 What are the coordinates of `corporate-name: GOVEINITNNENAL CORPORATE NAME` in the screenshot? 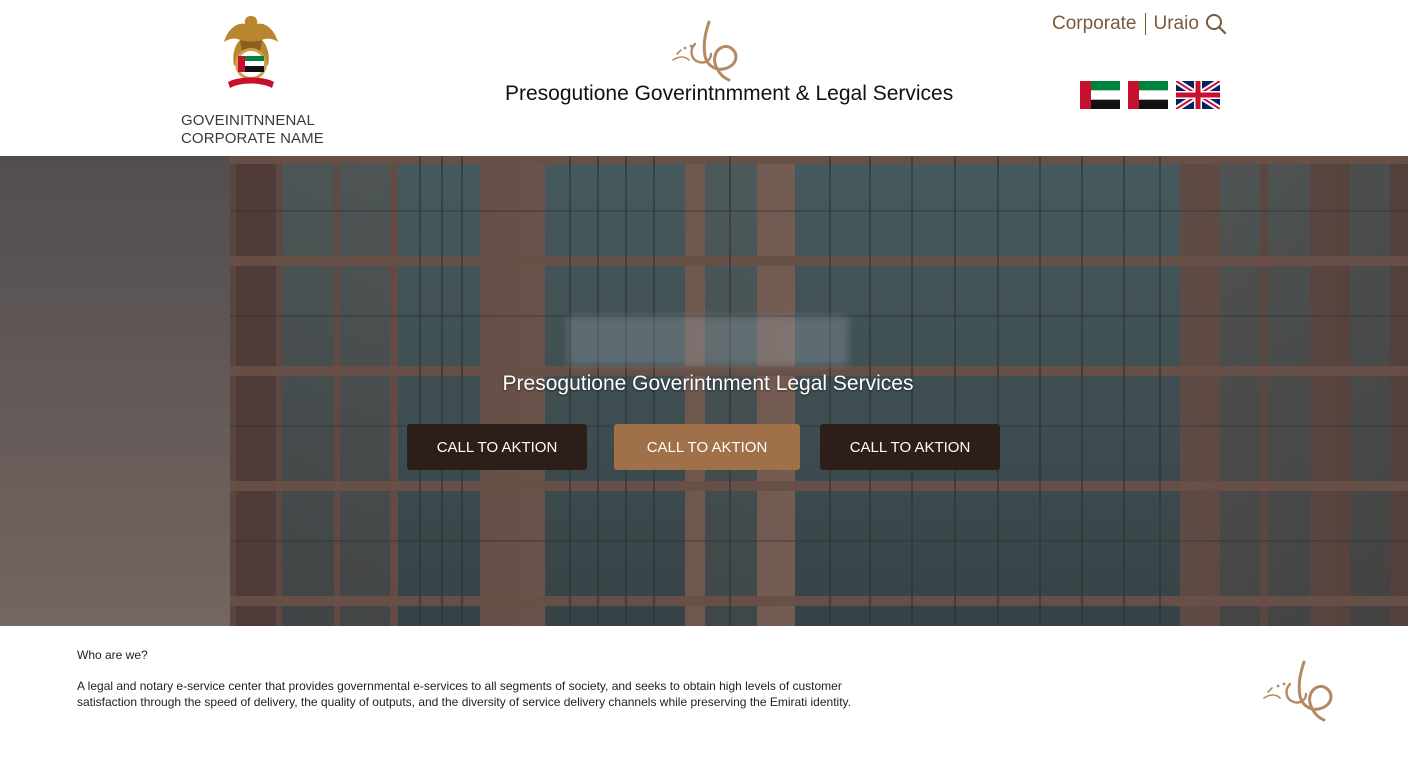 It's located at (252, 130).